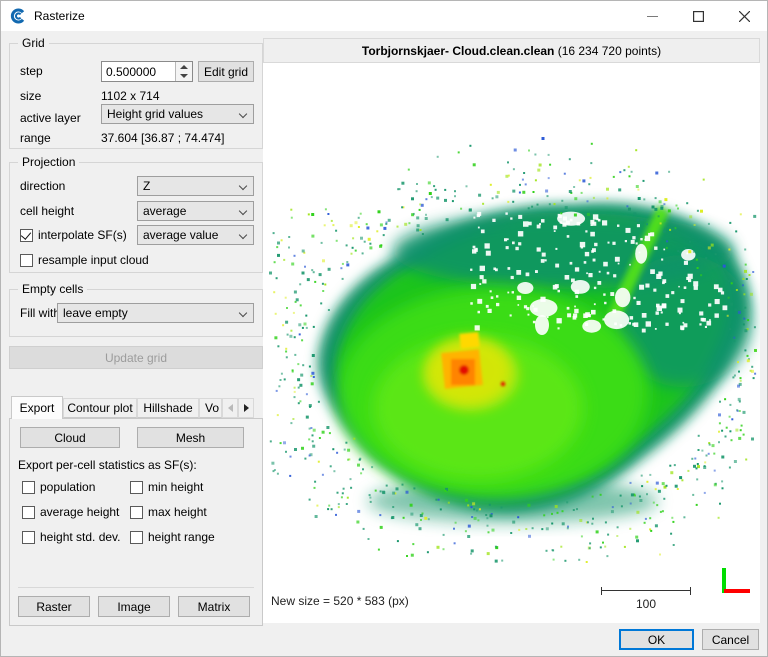 The image size is (768, 657). Describe the element at coordinates (165, 211) in the screenshot. I see `cell-height-value: average` at that location.